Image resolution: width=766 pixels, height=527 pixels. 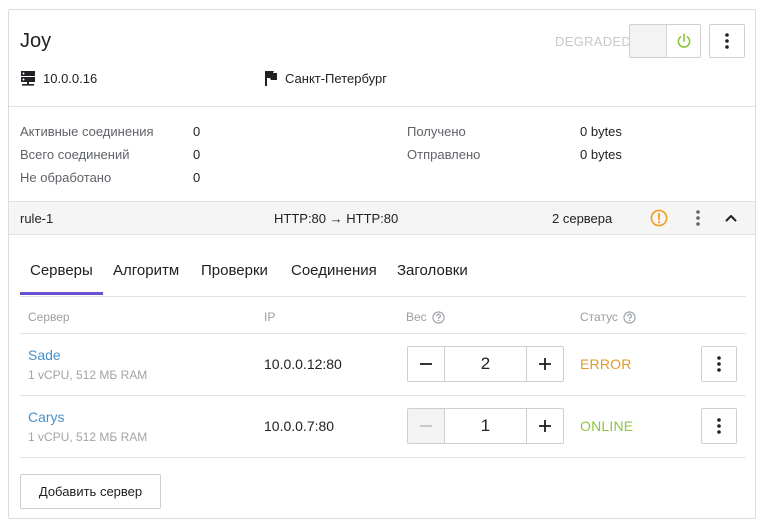 I want to click on column-header-status: Статус, so click(x=608, y=317).